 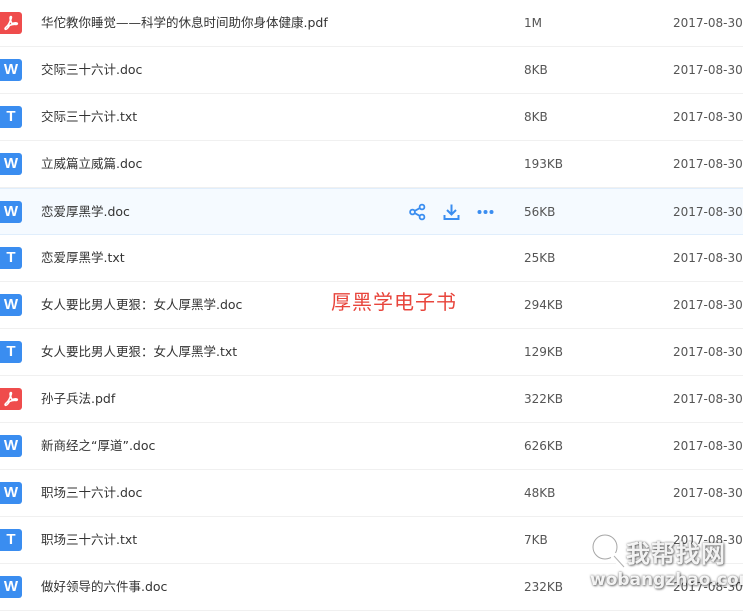 I want to click on file-size: 232KB, so click(x=544, y=587).